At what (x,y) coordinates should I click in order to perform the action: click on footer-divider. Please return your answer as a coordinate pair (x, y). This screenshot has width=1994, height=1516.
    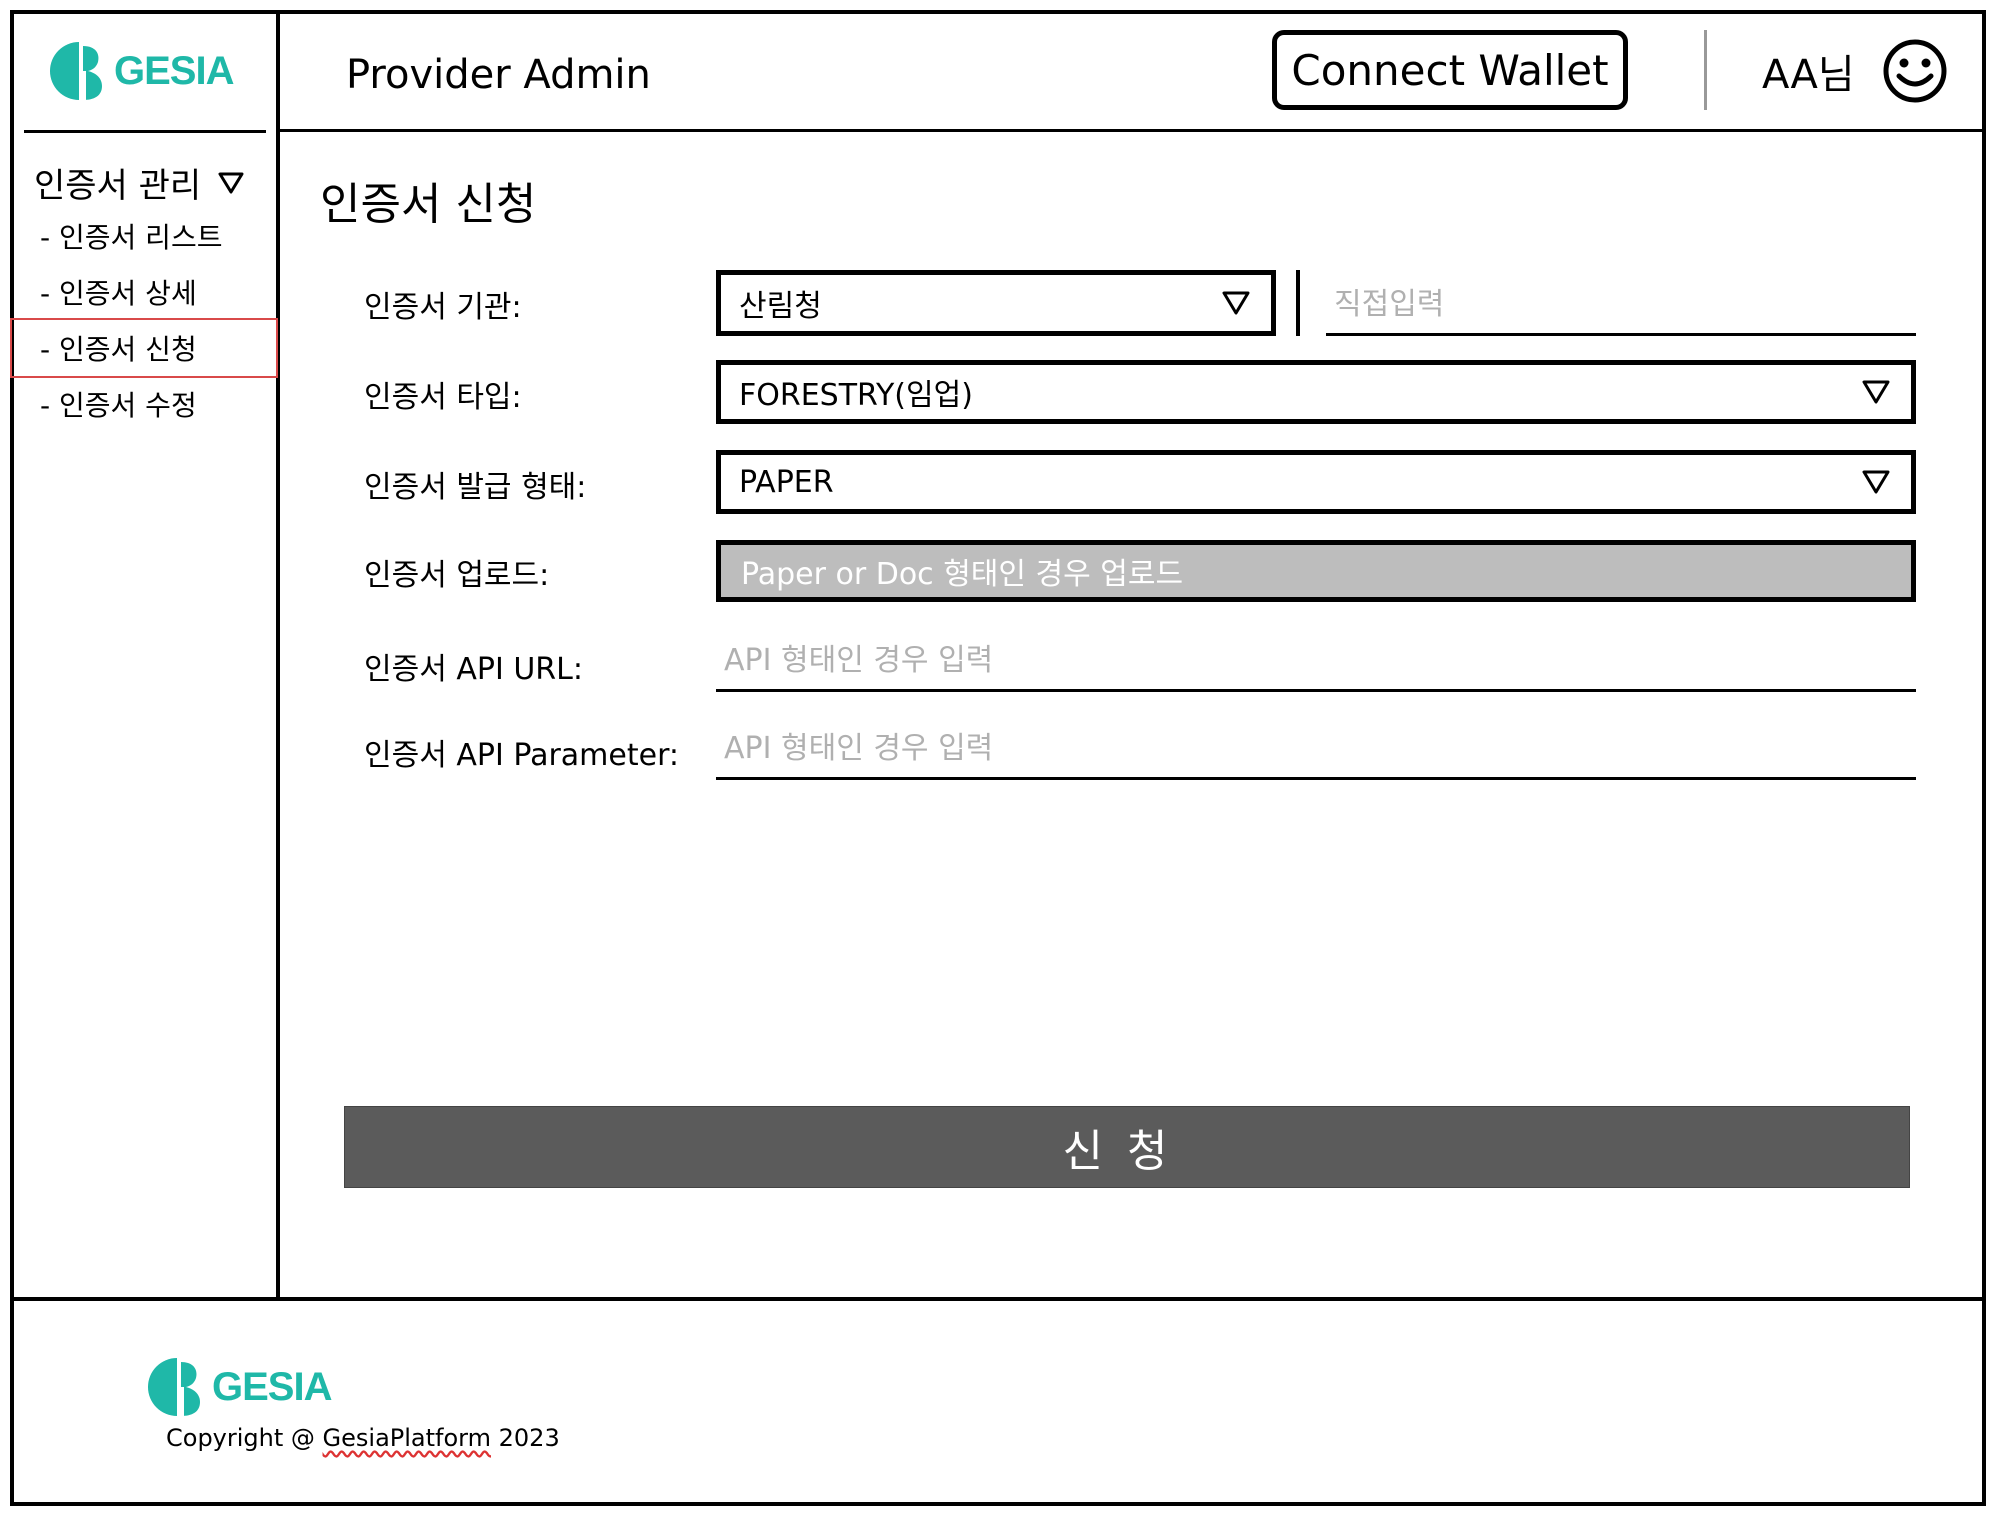
    Looking at the image, I should click on (998, 1299).